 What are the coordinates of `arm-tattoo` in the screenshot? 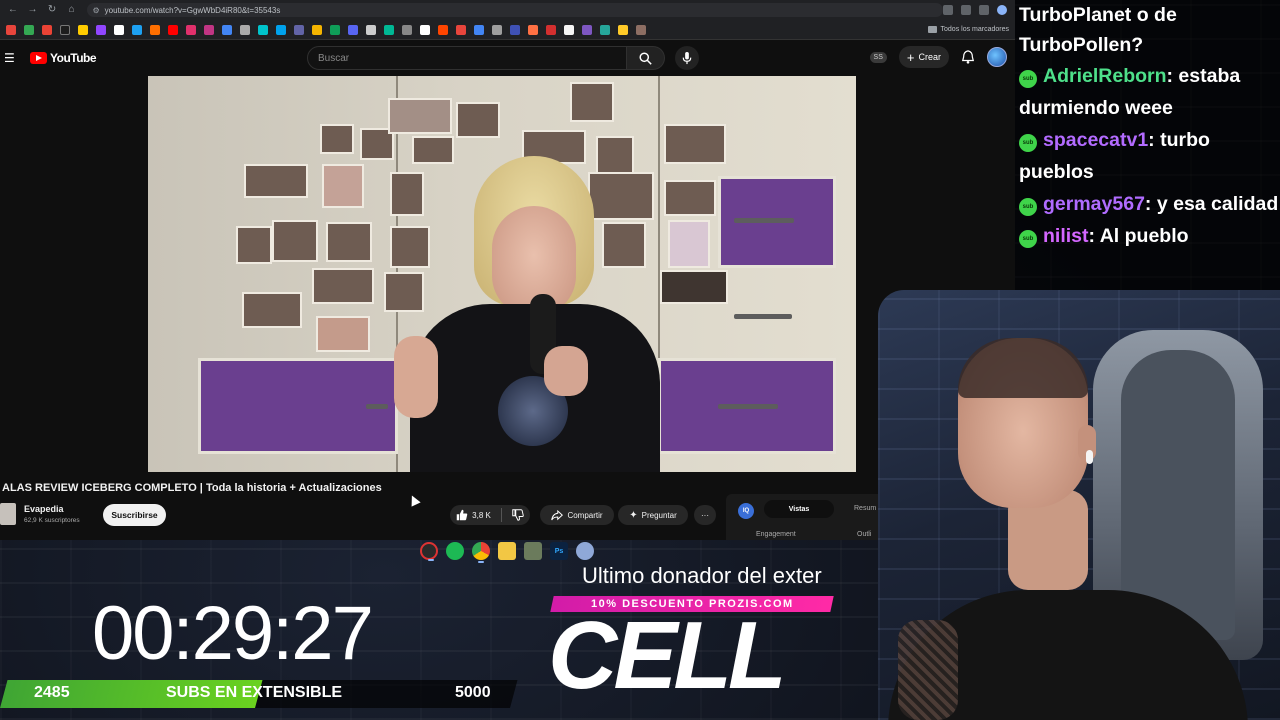 It's located at (928, 670).